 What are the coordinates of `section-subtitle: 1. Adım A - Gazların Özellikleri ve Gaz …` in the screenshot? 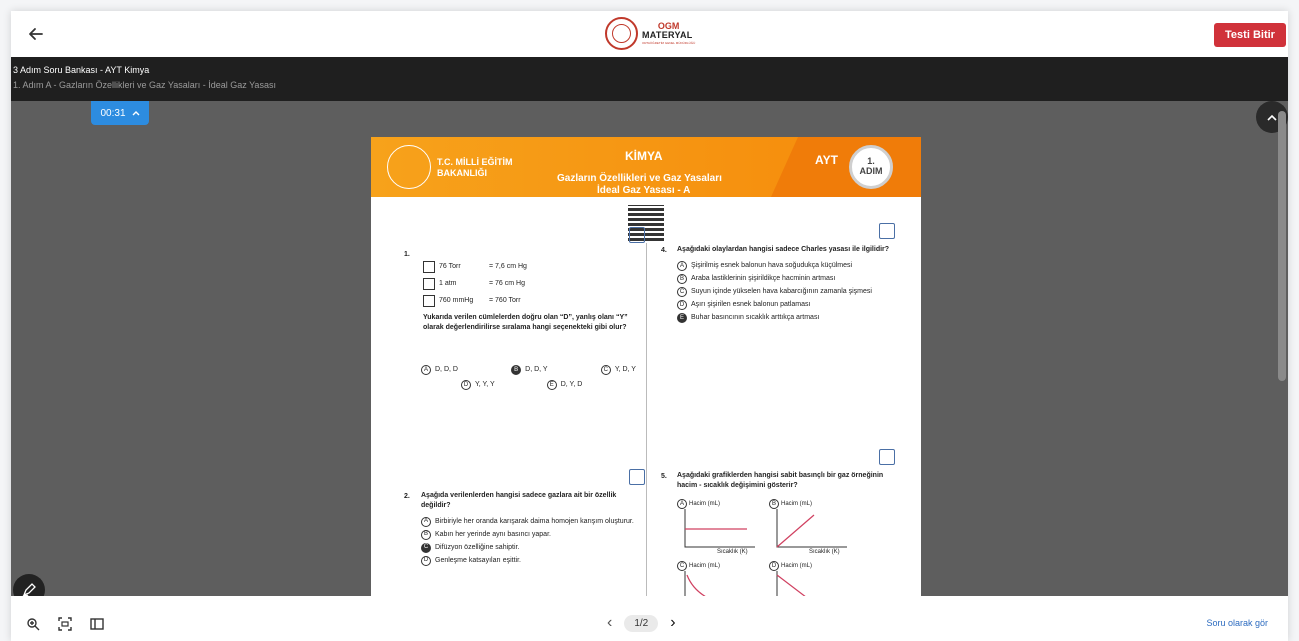 It's located at (144, 85).